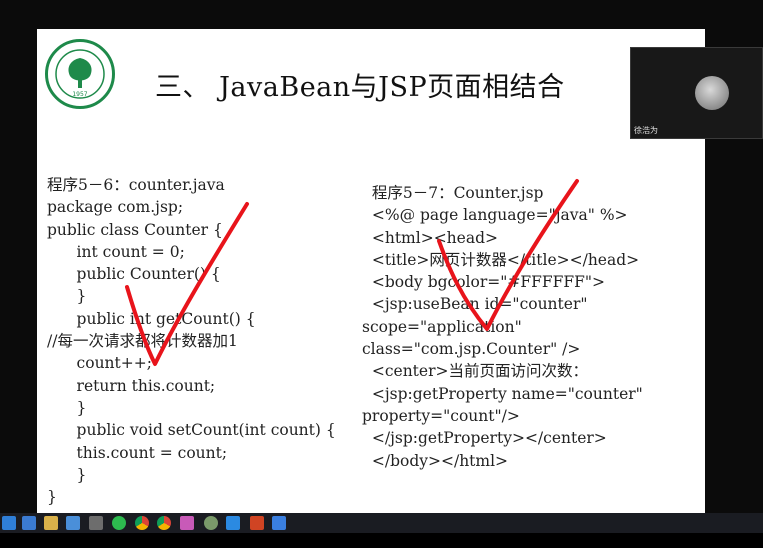 This screenshot has height=548, width=763. Describe the element at coordinates (119, 523) in the screenshot. I see `wechat-icon` at that location.